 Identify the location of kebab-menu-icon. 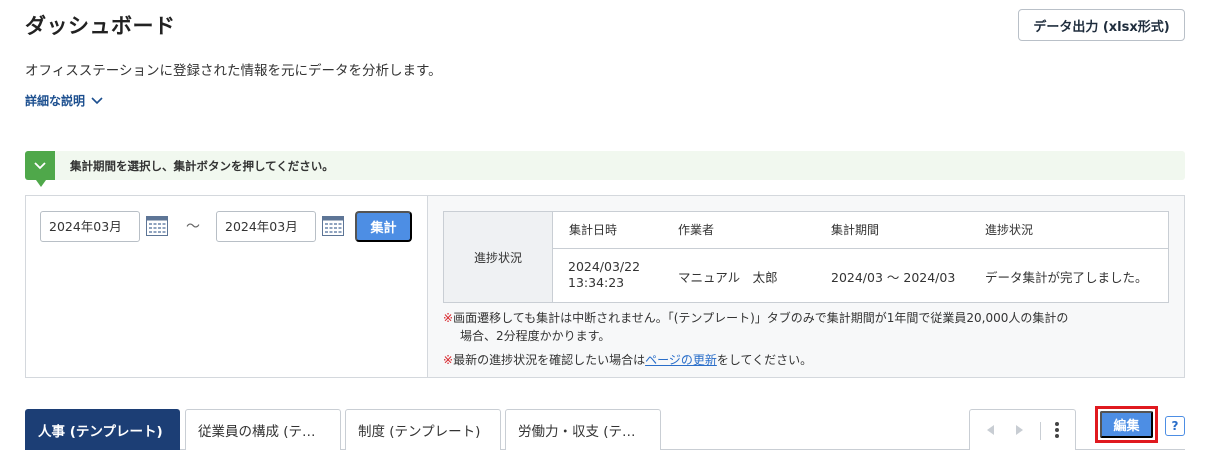
(1057, 430).